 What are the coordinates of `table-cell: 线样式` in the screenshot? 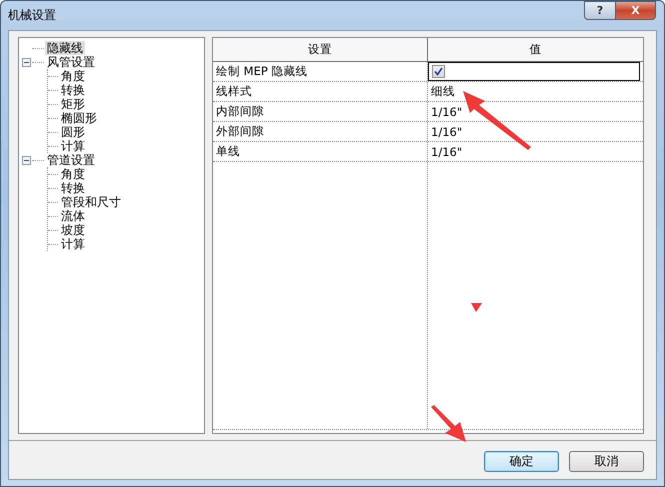 It's located at (320, 91).